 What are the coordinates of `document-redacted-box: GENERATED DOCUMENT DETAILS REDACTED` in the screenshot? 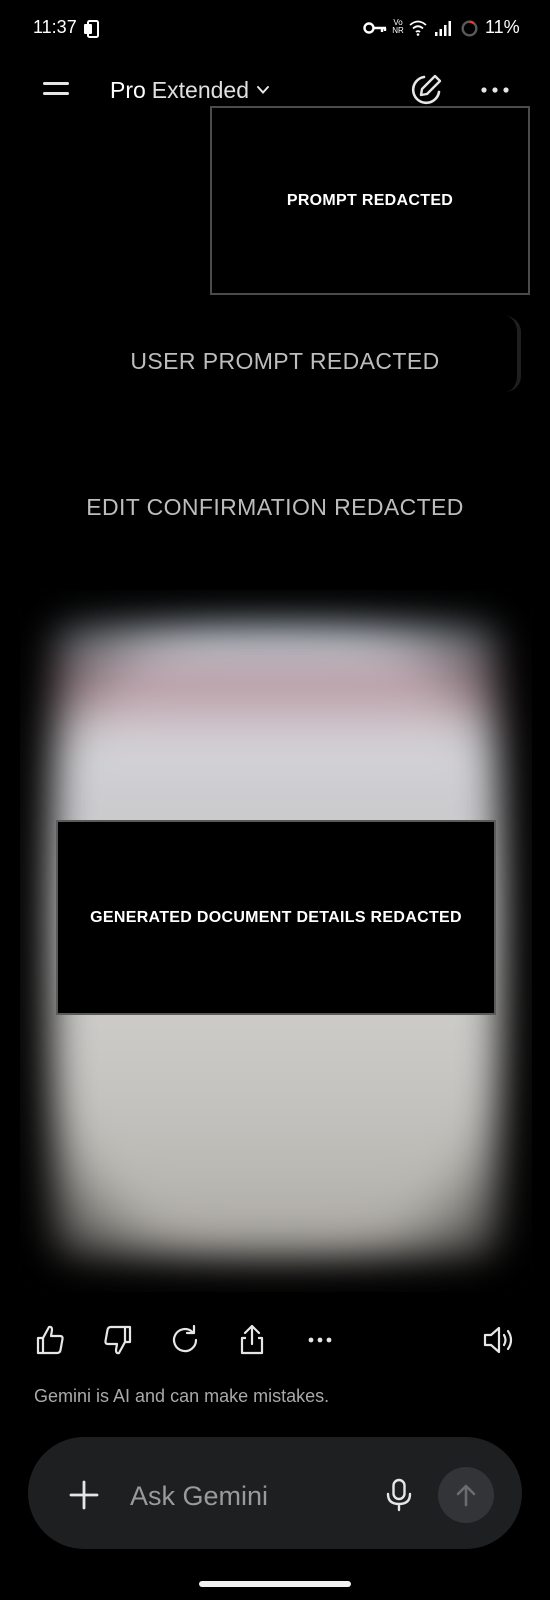 It's located at (276, 917).